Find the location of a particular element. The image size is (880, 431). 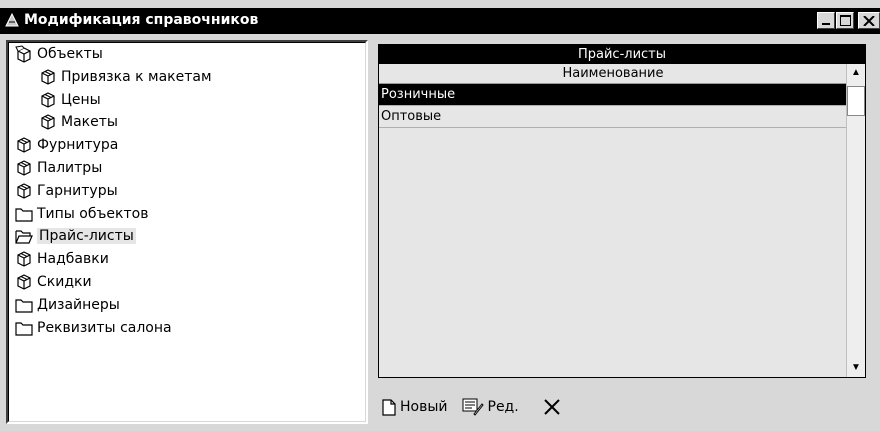

grid-toolbar: Новый Ред. is located at coordinates (480, 407).